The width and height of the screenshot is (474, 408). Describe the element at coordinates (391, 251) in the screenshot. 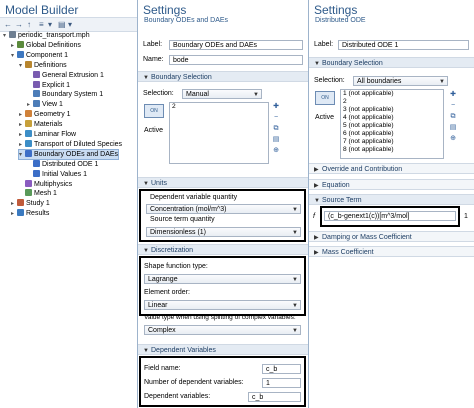

I see `mass-coefficient-section: ▶ Mass Coefficient` at that location.